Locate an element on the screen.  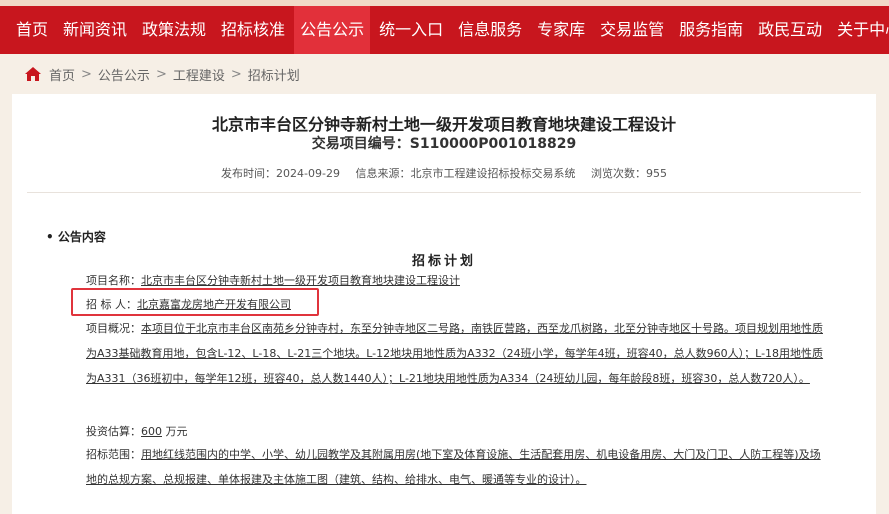
nav-item-expert-pool: 专家库 is located at coordinates (561, 30).